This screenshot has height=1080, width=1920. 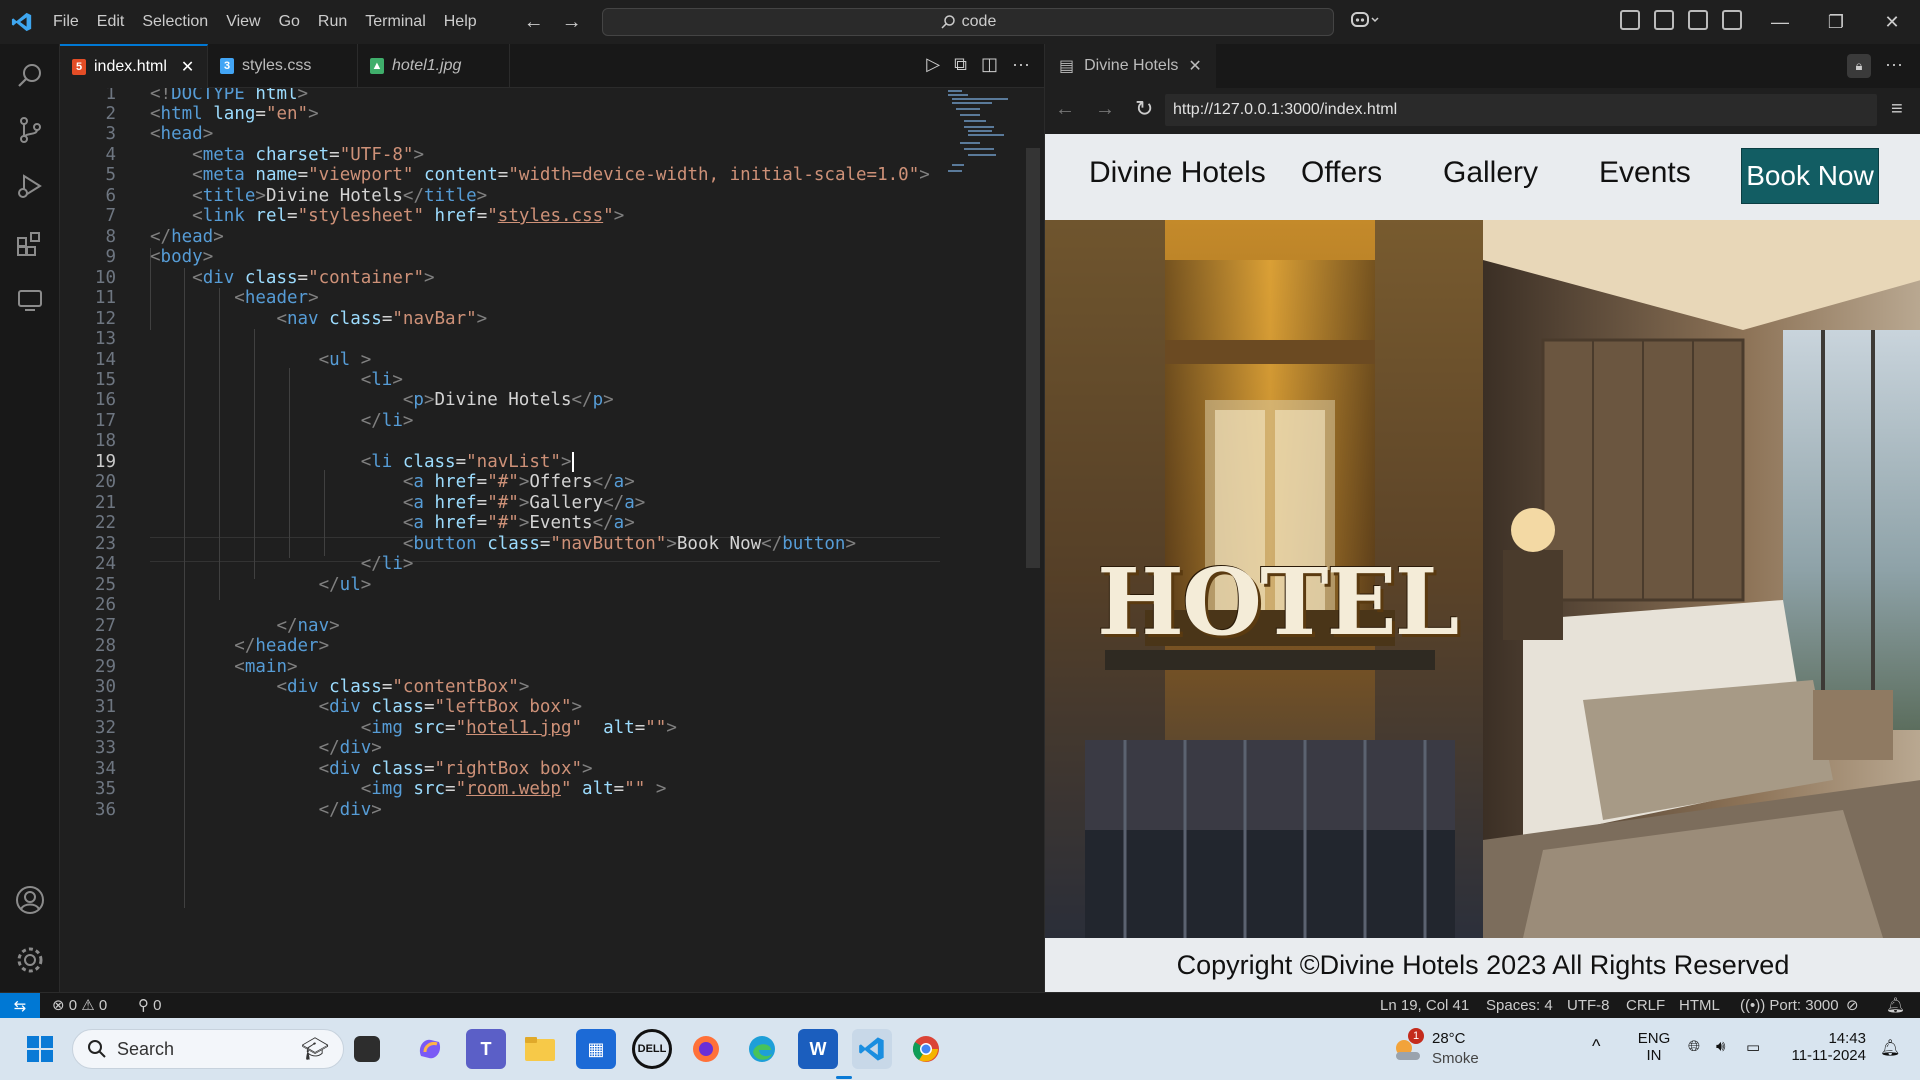 I want to click on nav-link-offers: Offers, so click(x=1341, y=173).